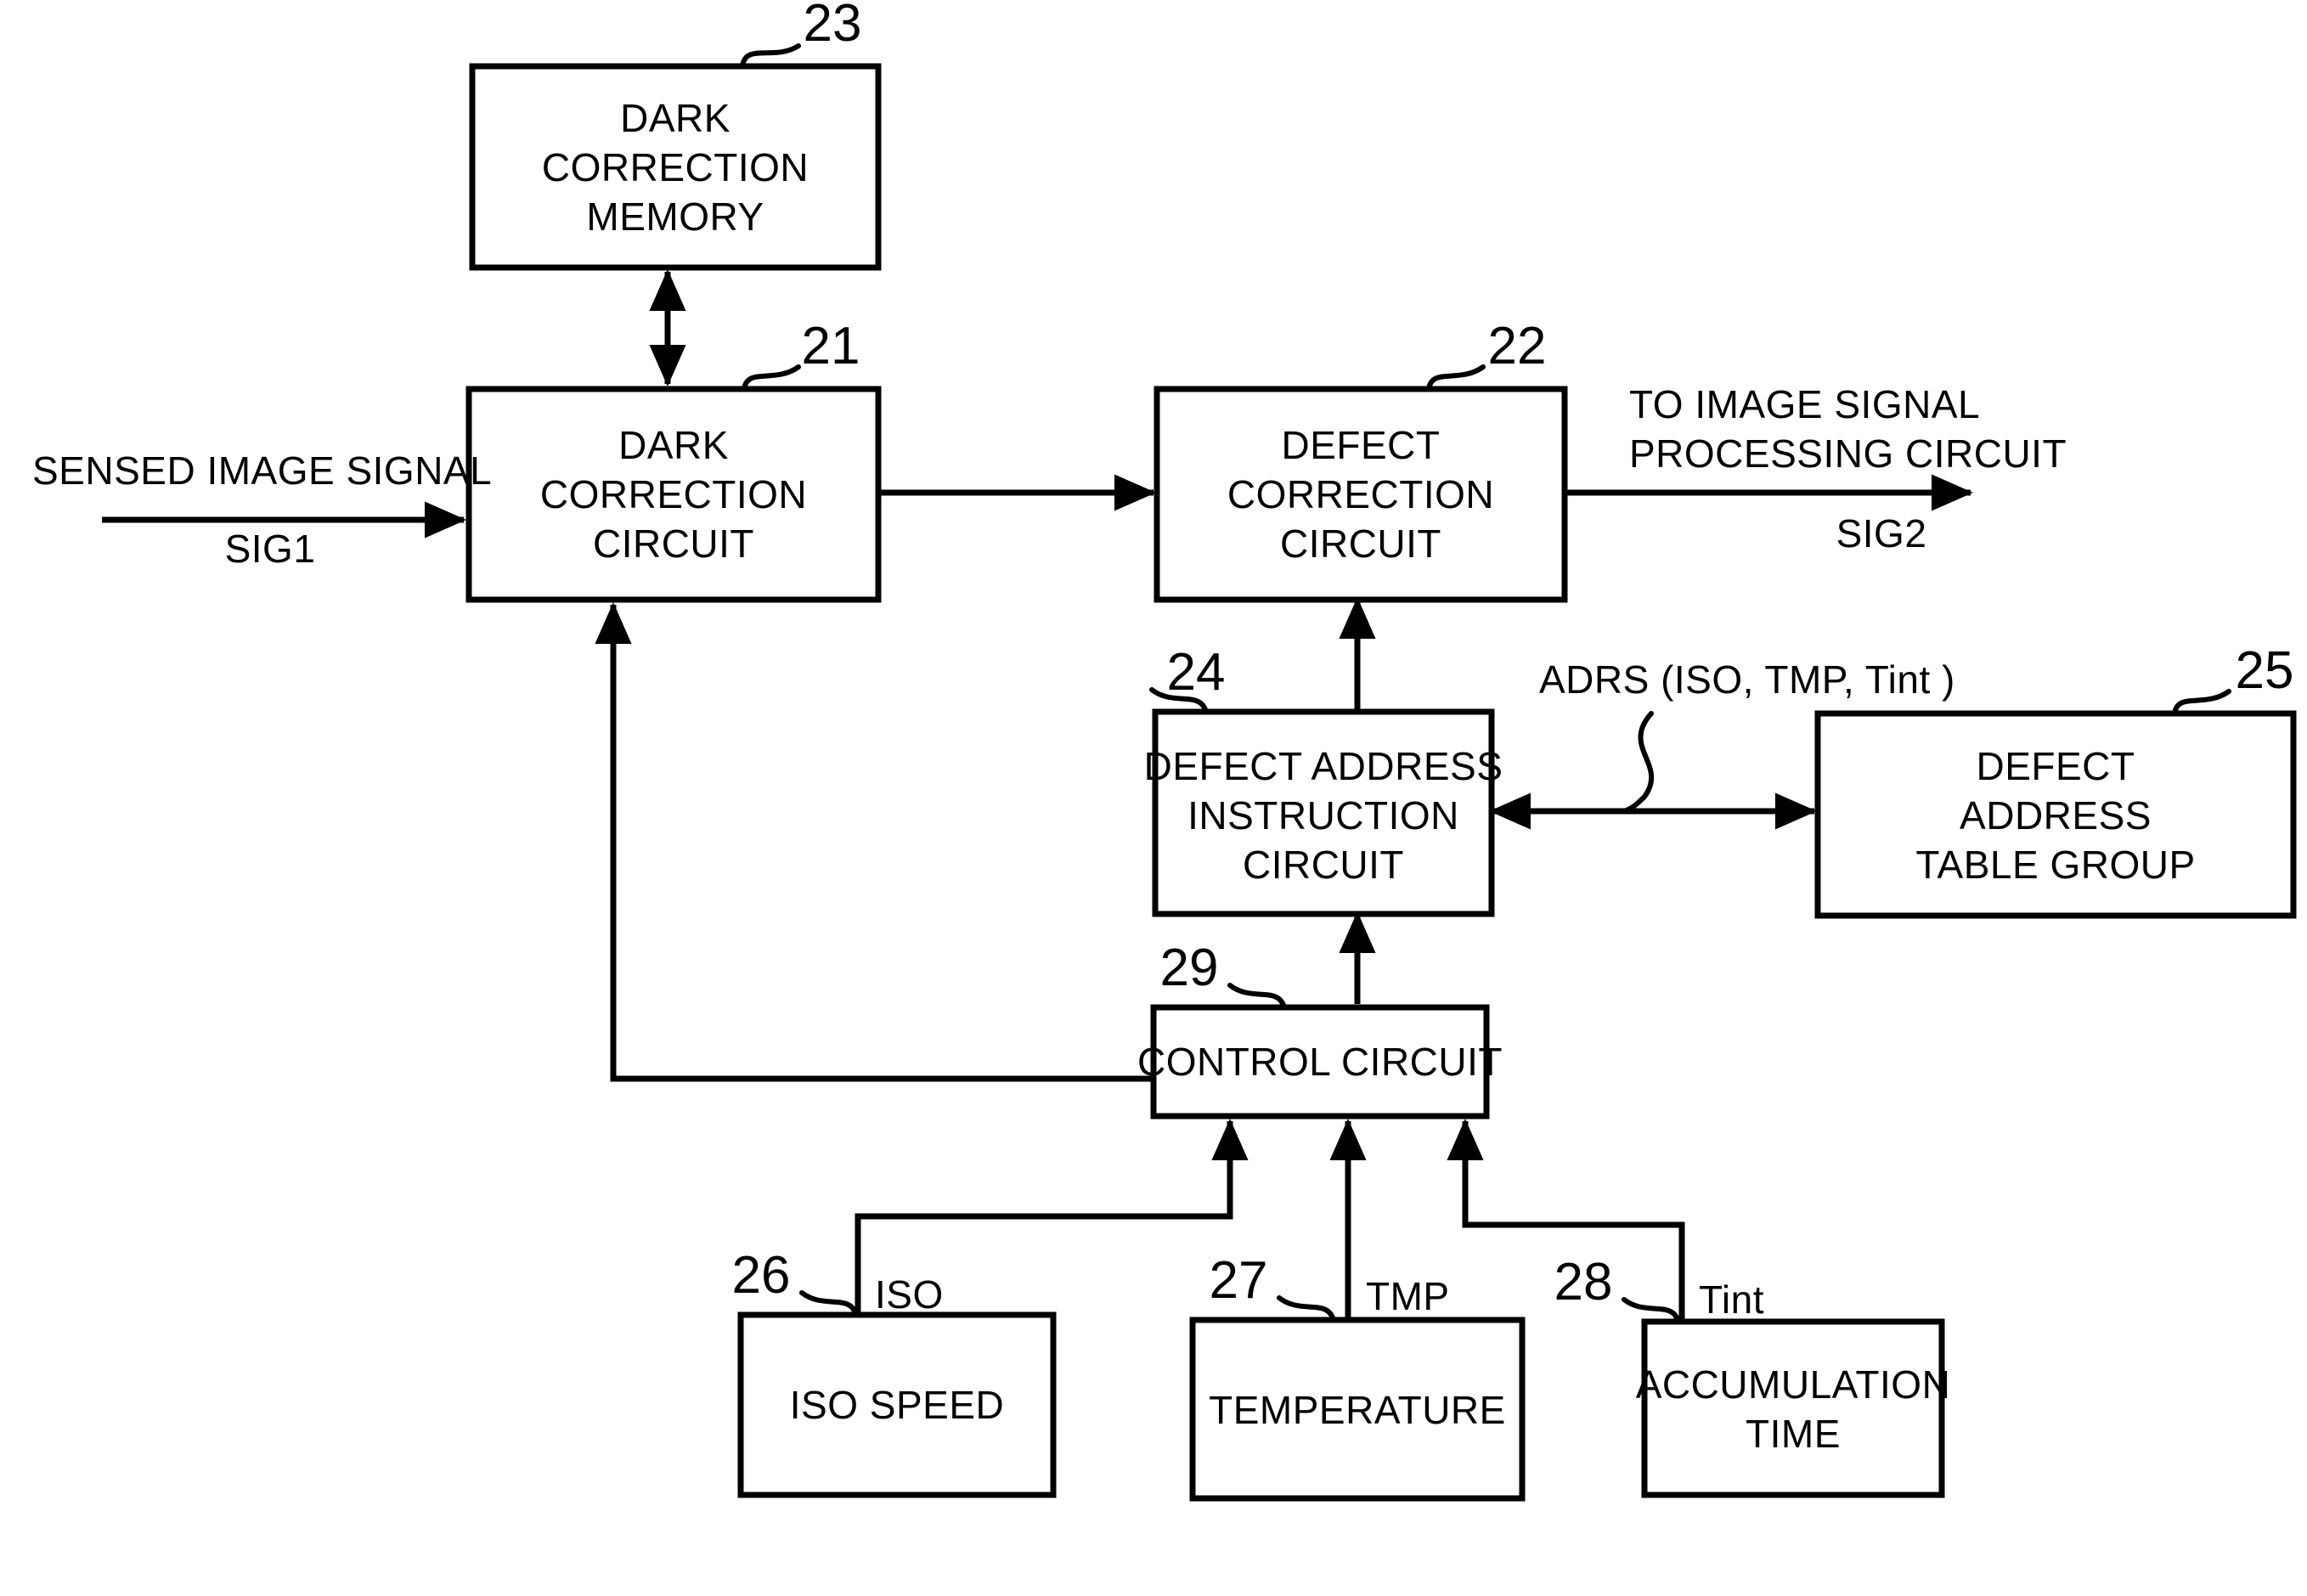  I want to click on box-21-line-3: CIRCUIT, so click(673, 544).